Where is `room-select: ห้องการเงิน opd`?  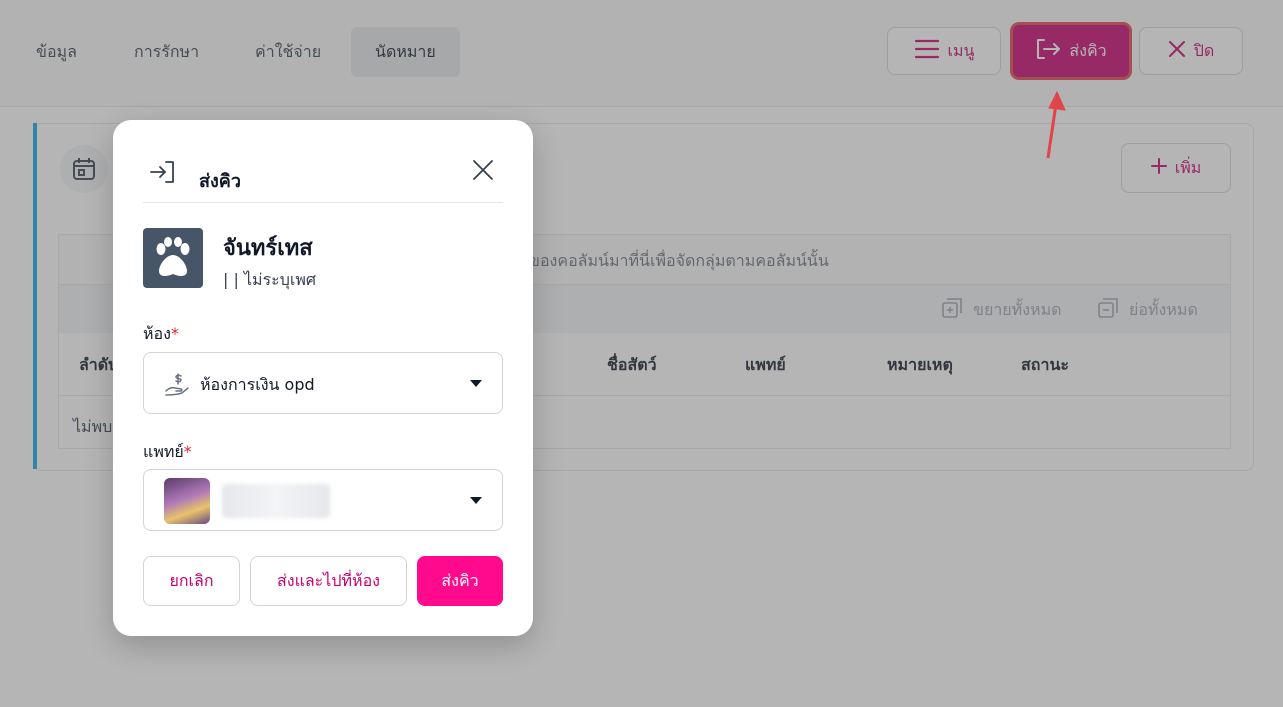 room-select: ห้องการเงิน opd is located at coordinates (323, 383).